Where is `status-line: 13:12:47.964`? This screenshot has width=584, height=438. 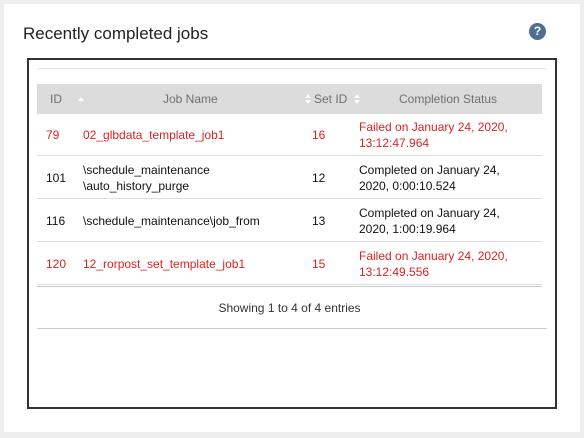
status-line: 13:12:47.964 is located at coordinates (394, 143).